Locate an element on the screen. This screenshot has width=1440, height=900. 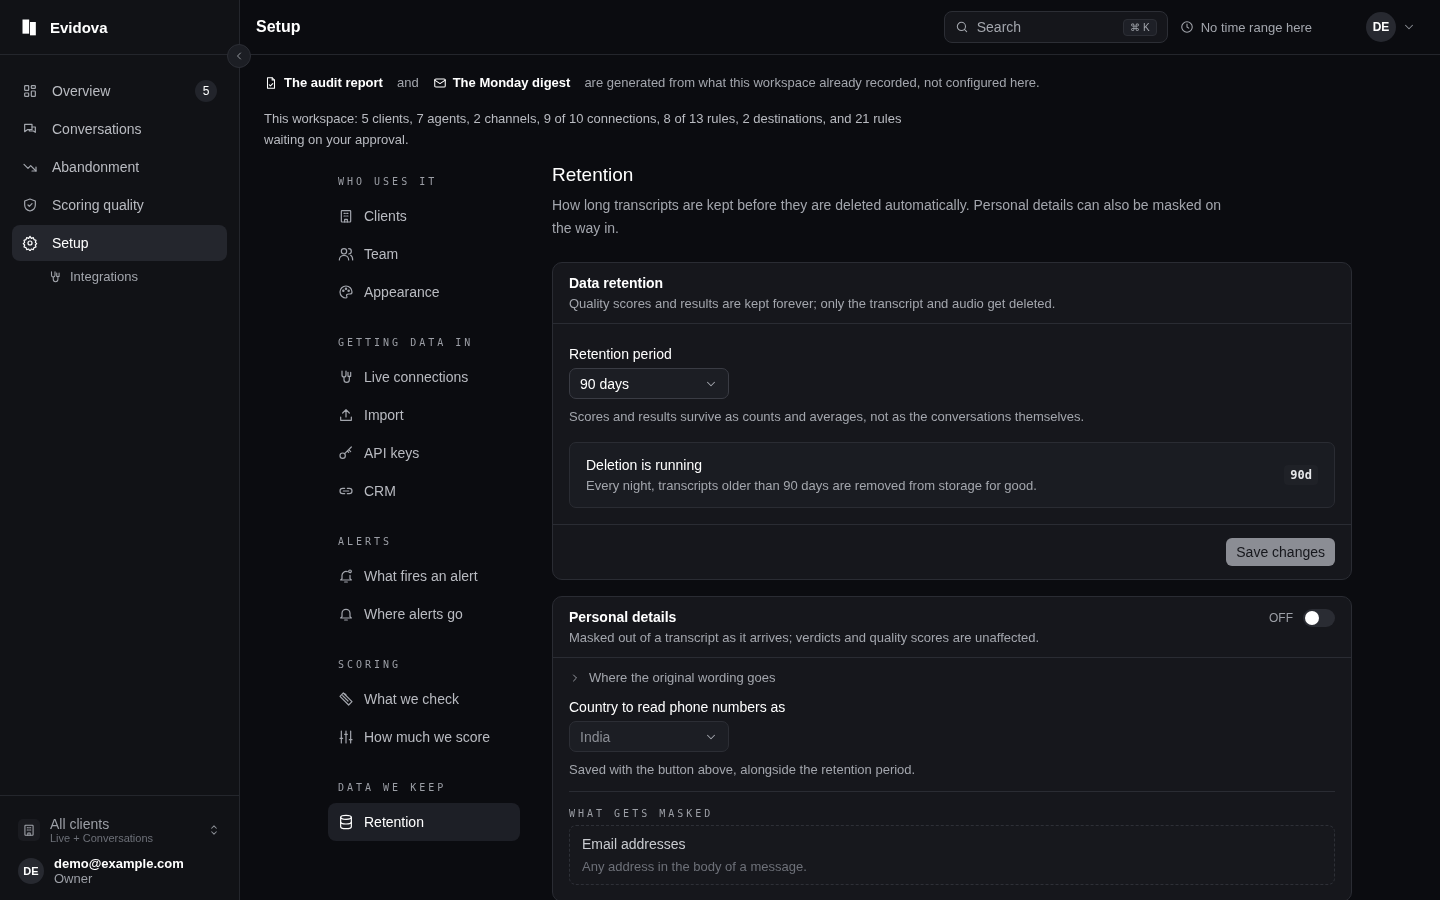
field-hint: Scores and results survive as counts and averages, not as the conversations themselves. is located at coordinates (827, 416).